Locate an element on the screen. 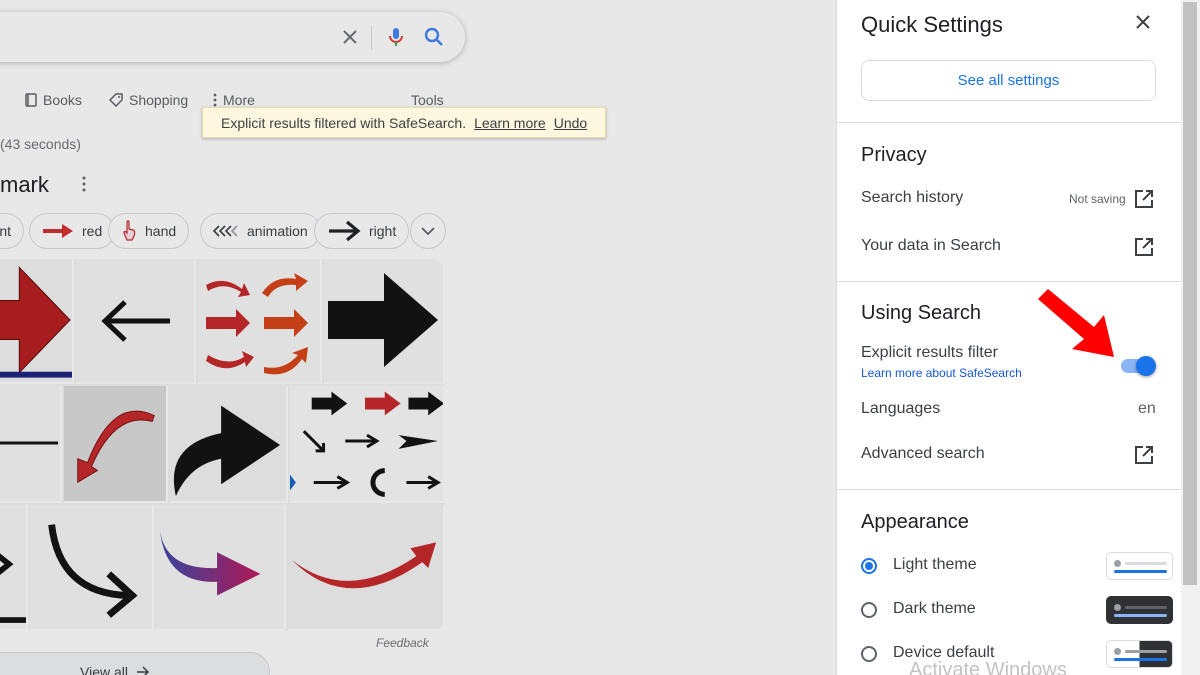 Image resolution: width=1200 pixels, height=675 pixels. light-theme-label: Light theme is located at coordinates (935, 565).